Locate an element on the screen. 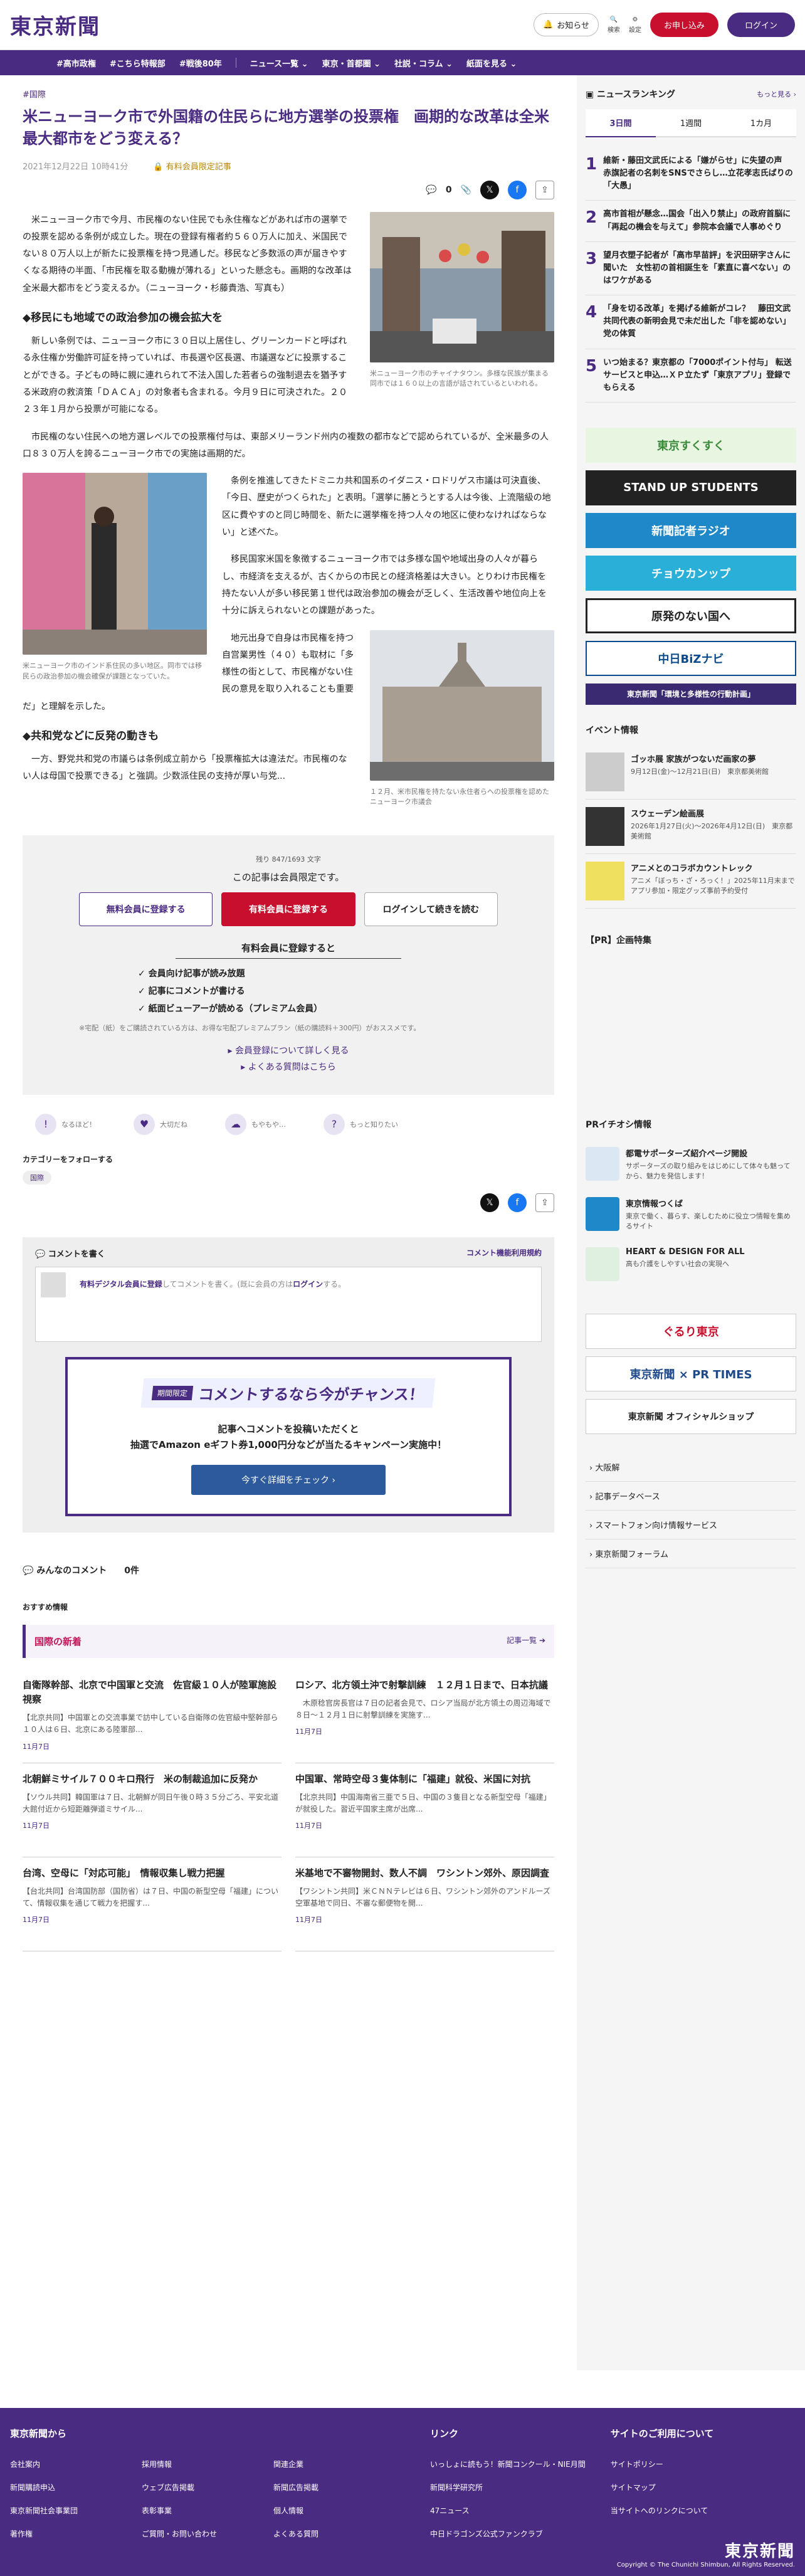 This screenshot has width=805, height=2576. register-link: 有料デジタル会員に登録 is located at coordinates (121, 1284).